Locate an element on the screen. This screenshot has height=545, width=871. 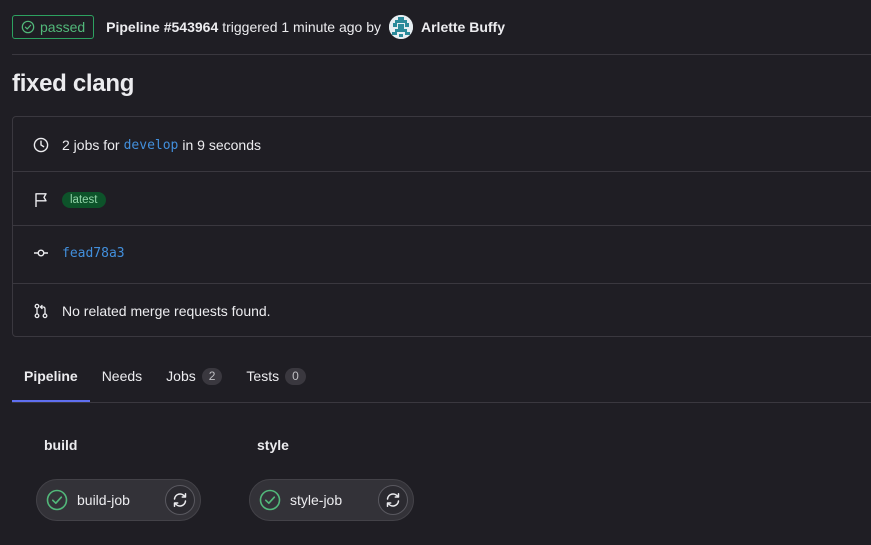
triggered-text: triggered 1 minute ago by is located at coordinates (301, 27).